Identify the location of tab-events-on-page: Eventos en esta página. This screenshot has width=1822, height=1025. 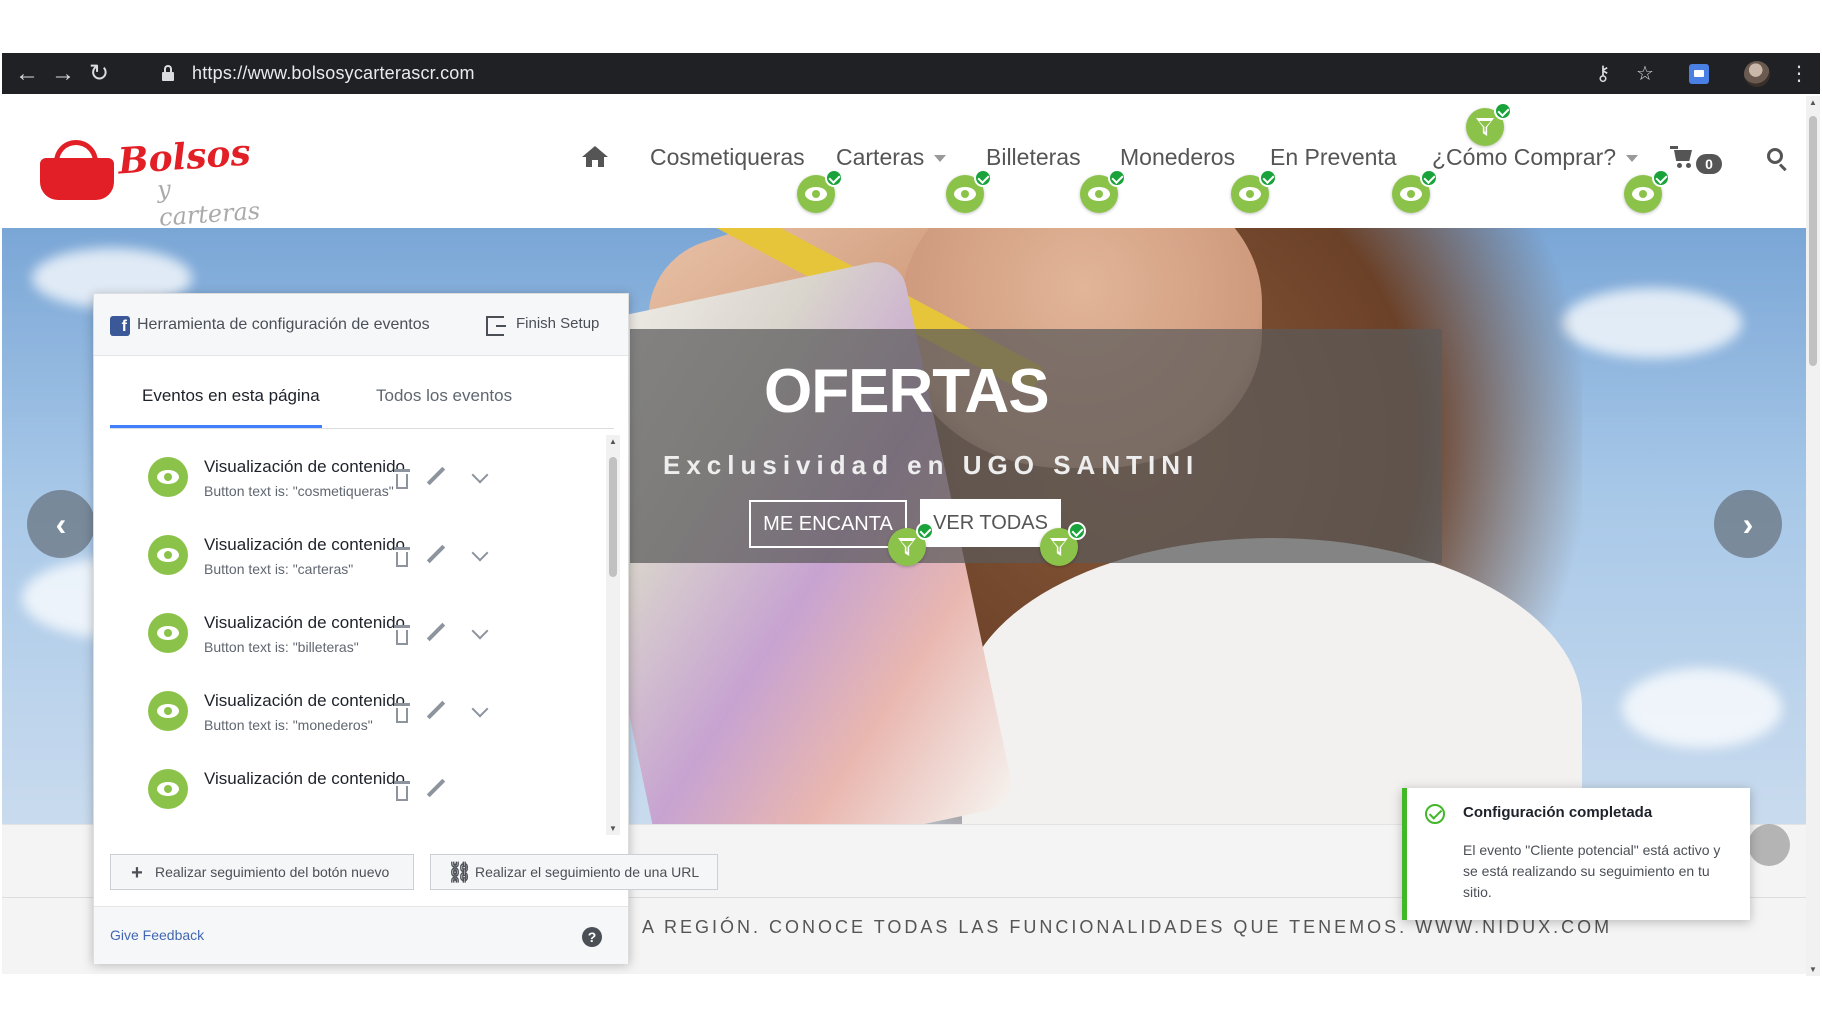
(231, 396).